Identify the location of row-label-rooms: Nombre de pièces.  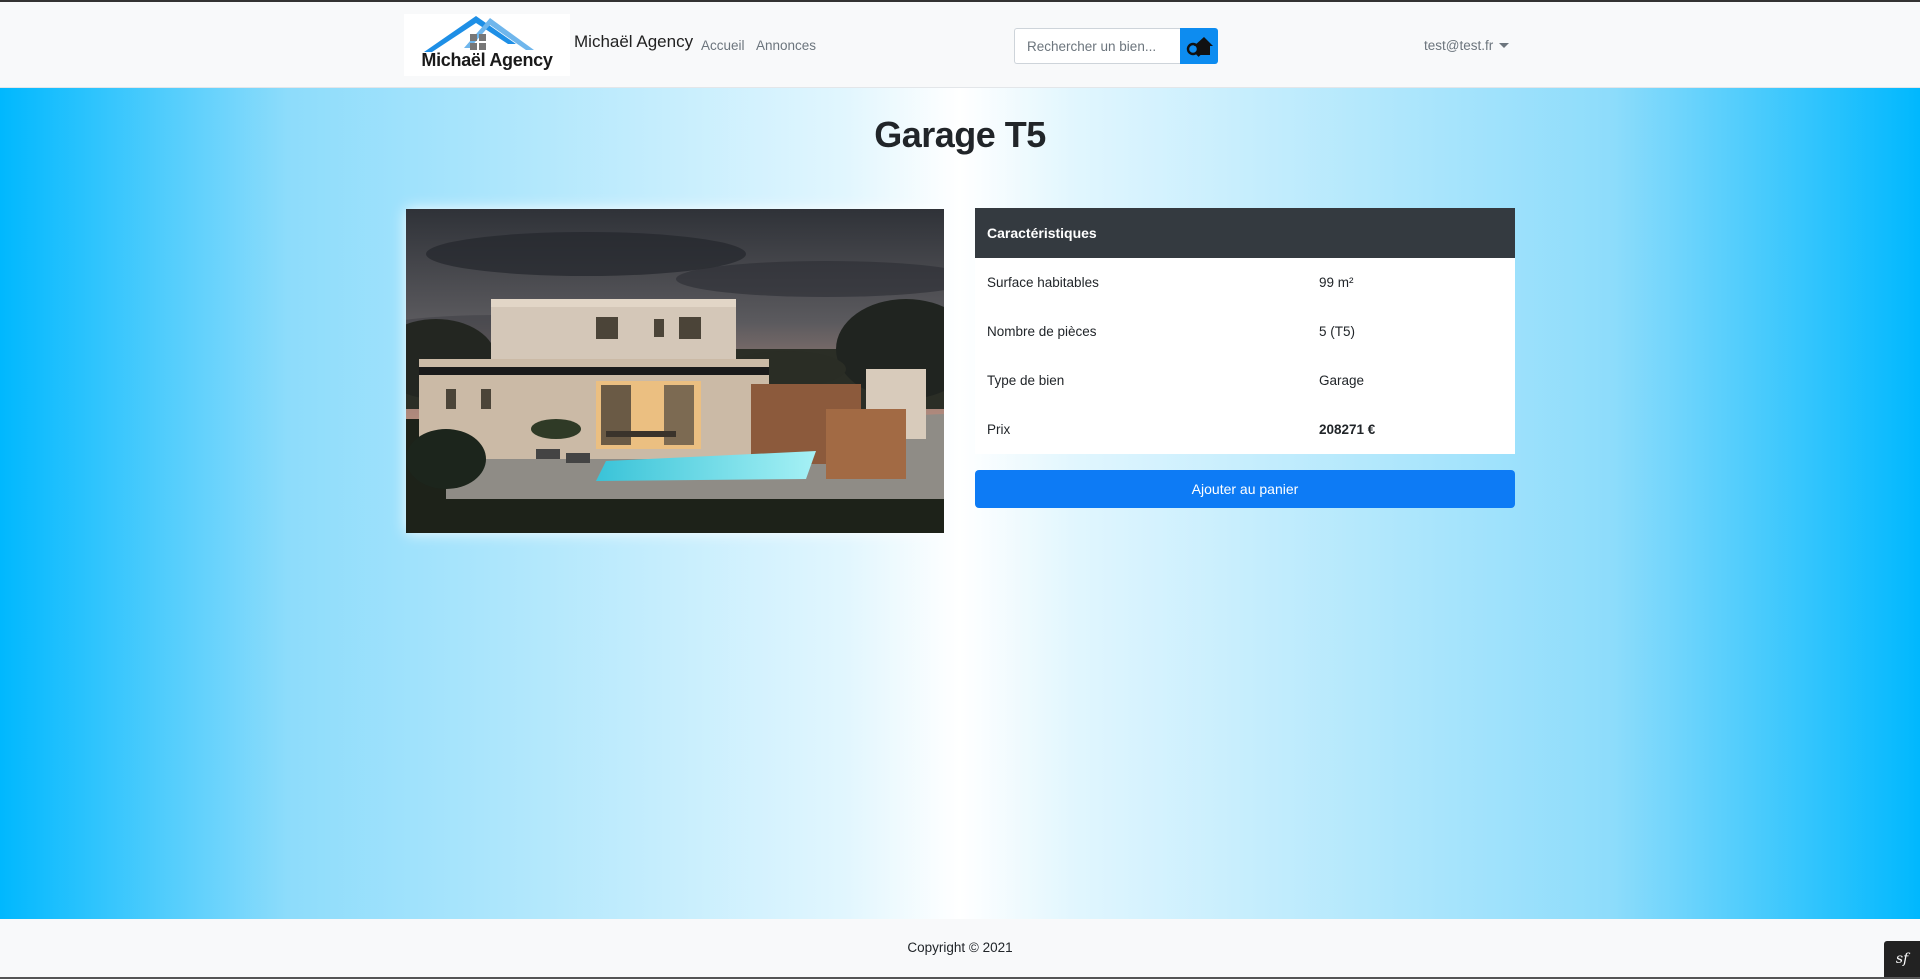
(1042, 331).